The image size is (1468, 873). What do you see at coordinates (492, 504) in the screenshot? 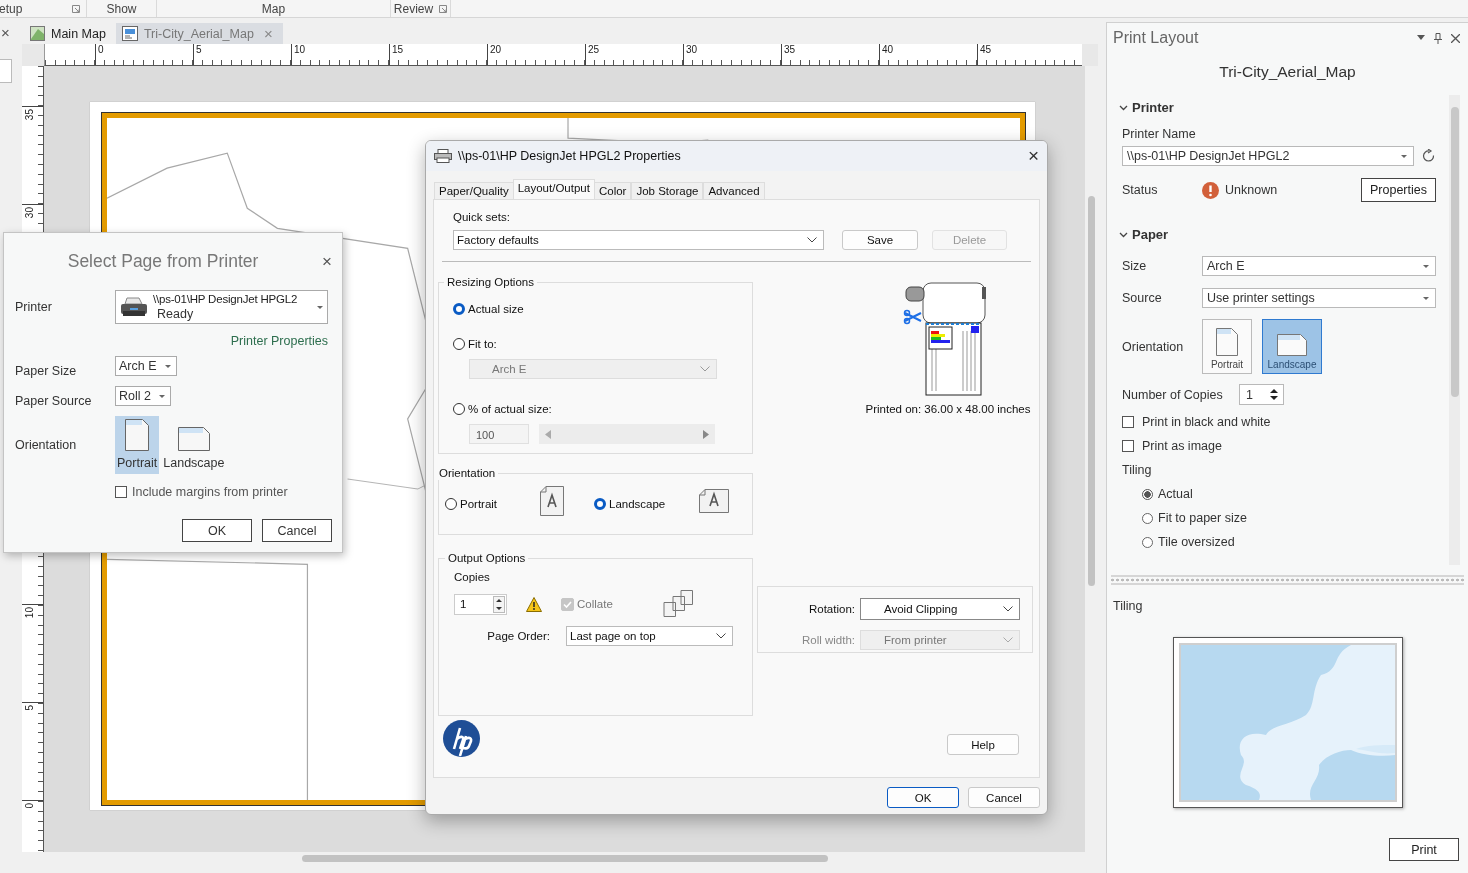
I see `radio-button: Portrait` at bounding box center [492, 504].